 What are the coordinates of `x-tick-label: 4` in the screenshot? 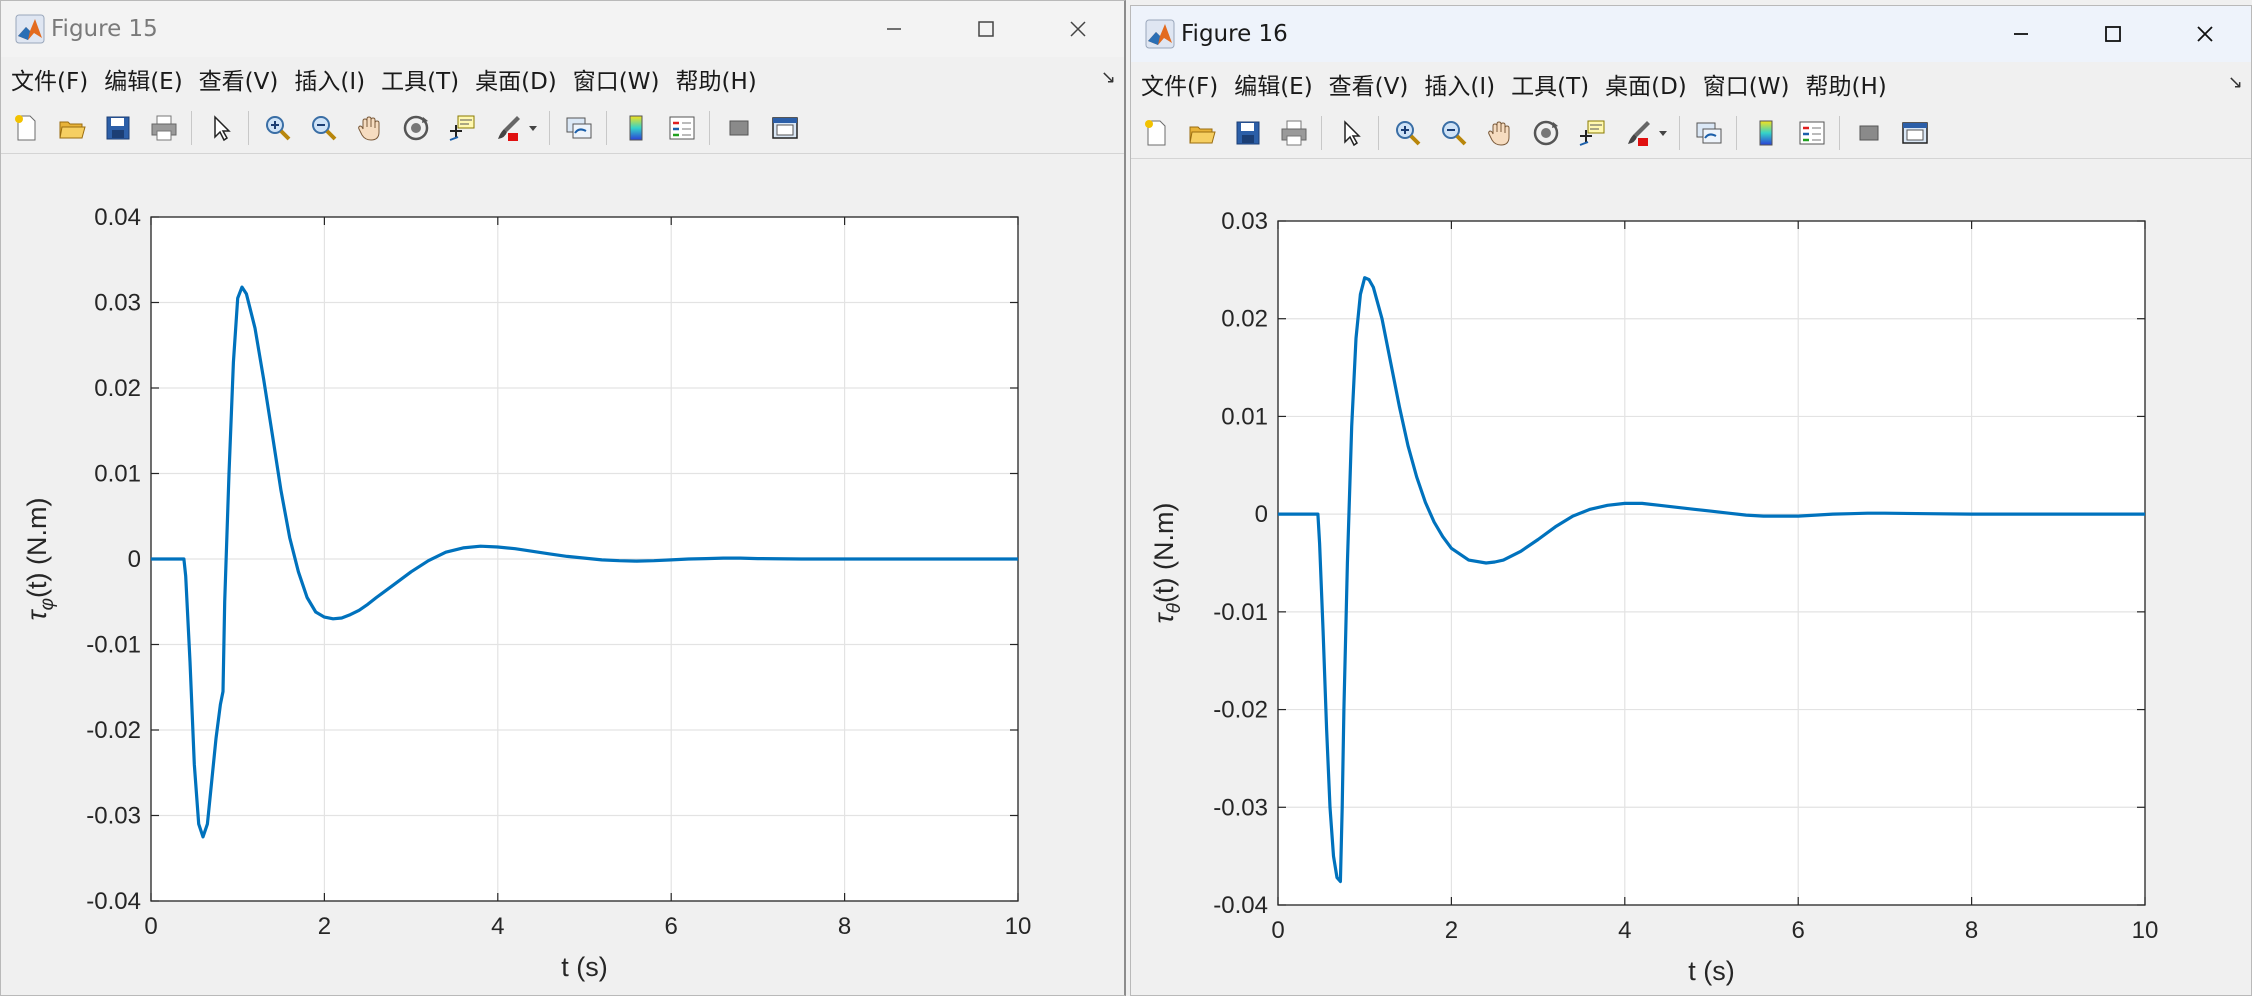 It's located at (1624, 930).